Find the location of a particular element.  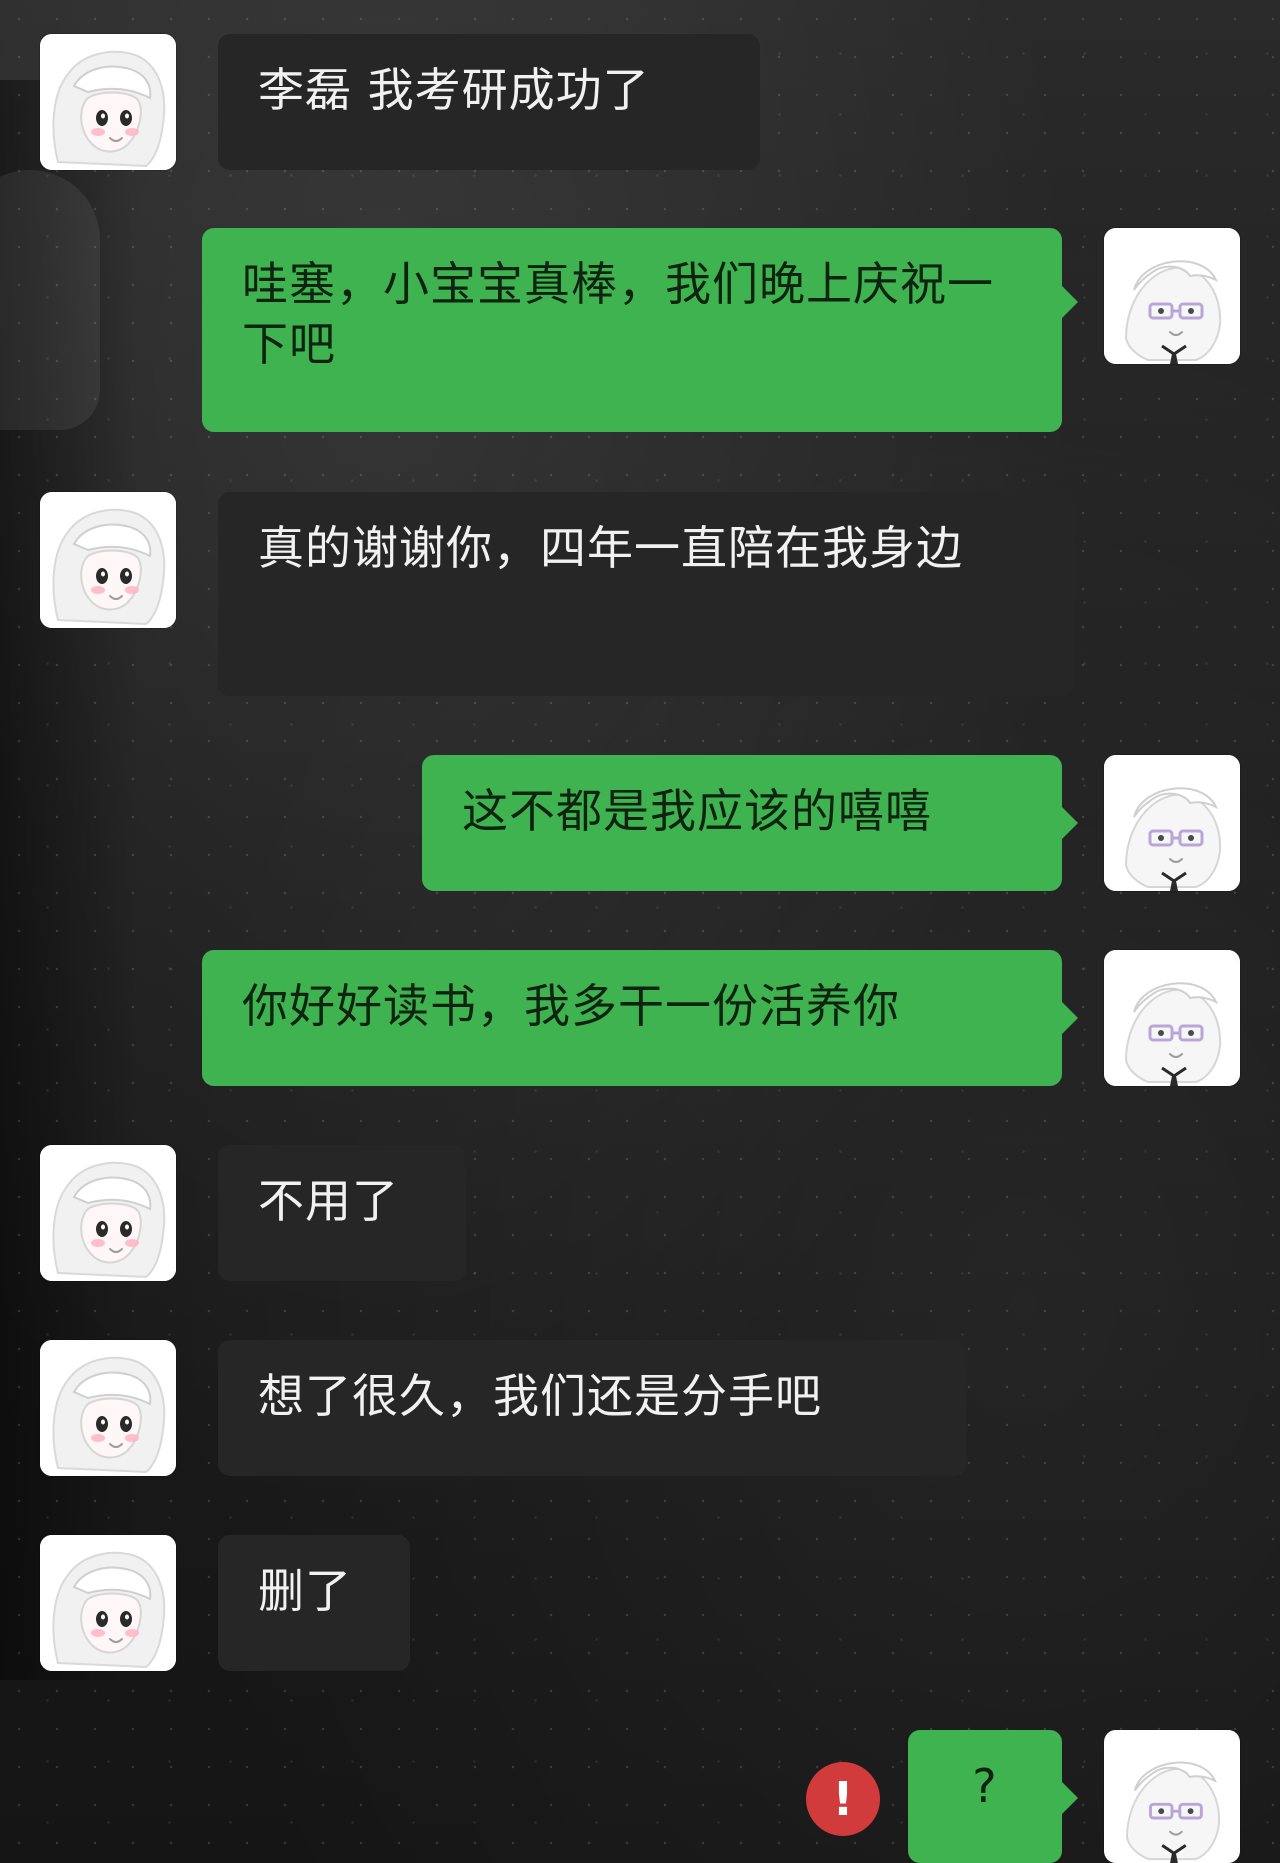

message-text: 删了 is located at coordinates (305, 1591).